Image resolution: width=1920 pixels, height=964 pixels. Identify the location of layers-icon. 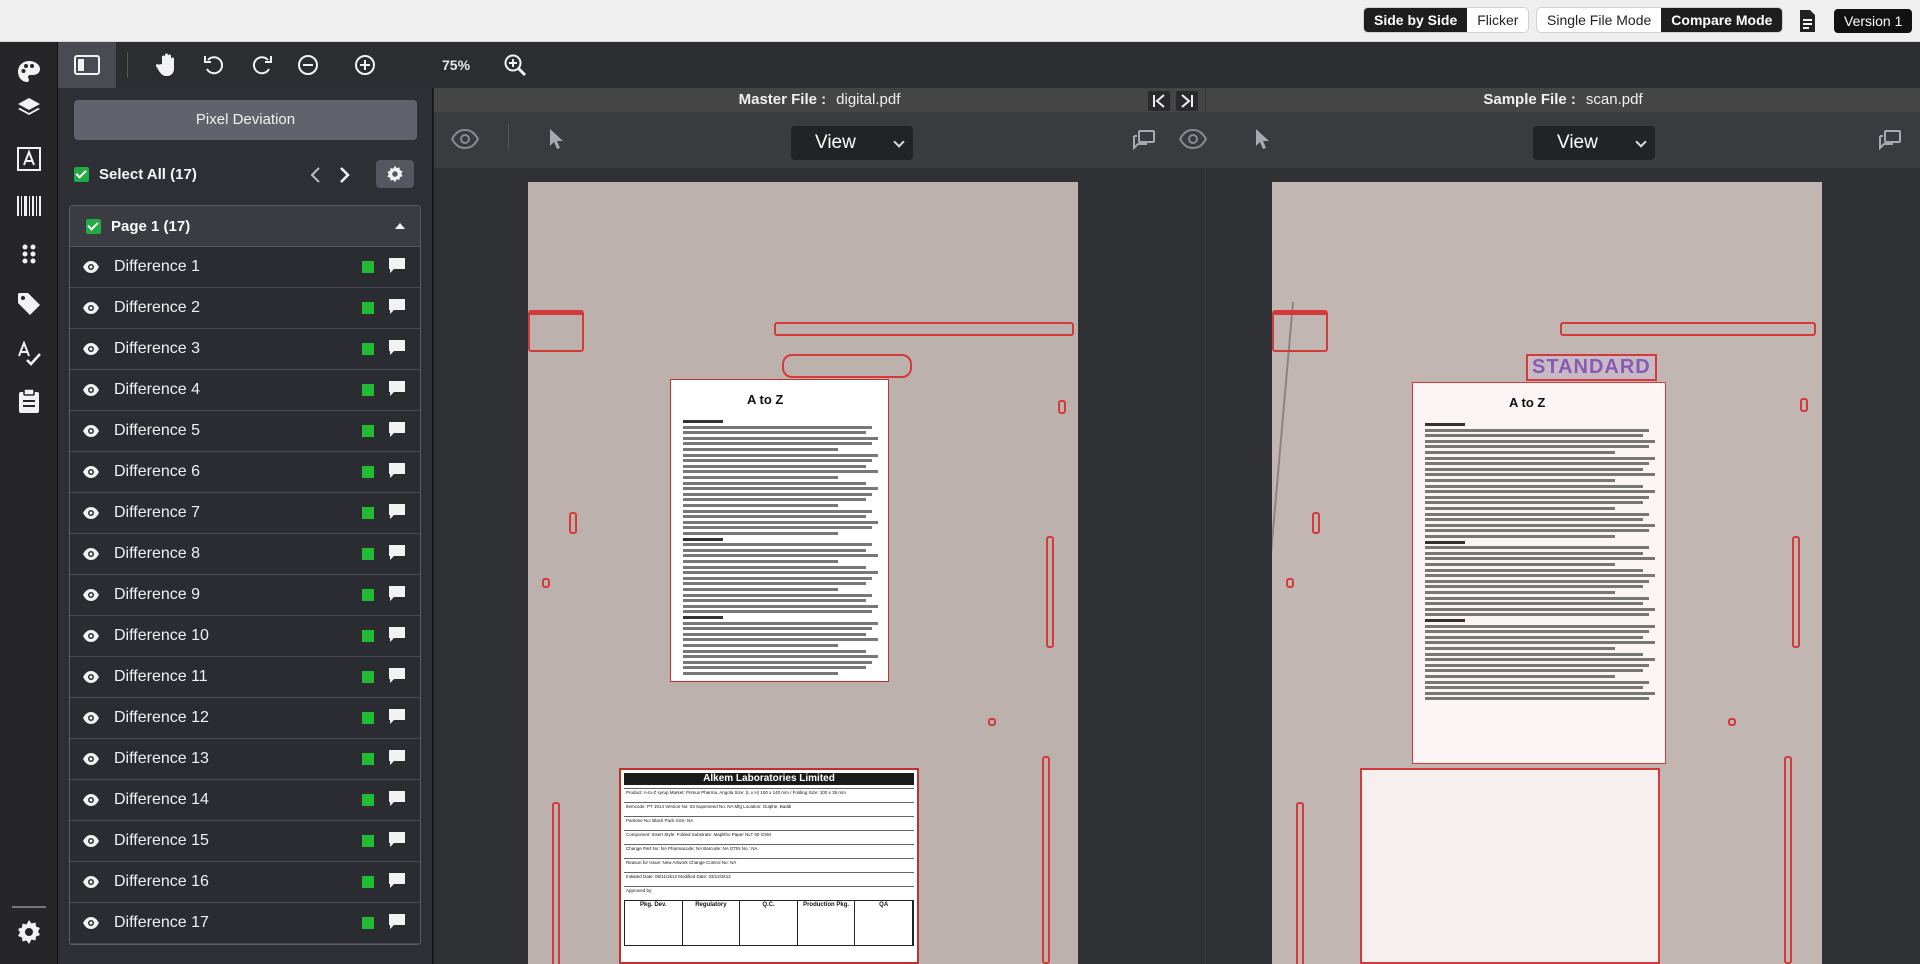
(29, 108).